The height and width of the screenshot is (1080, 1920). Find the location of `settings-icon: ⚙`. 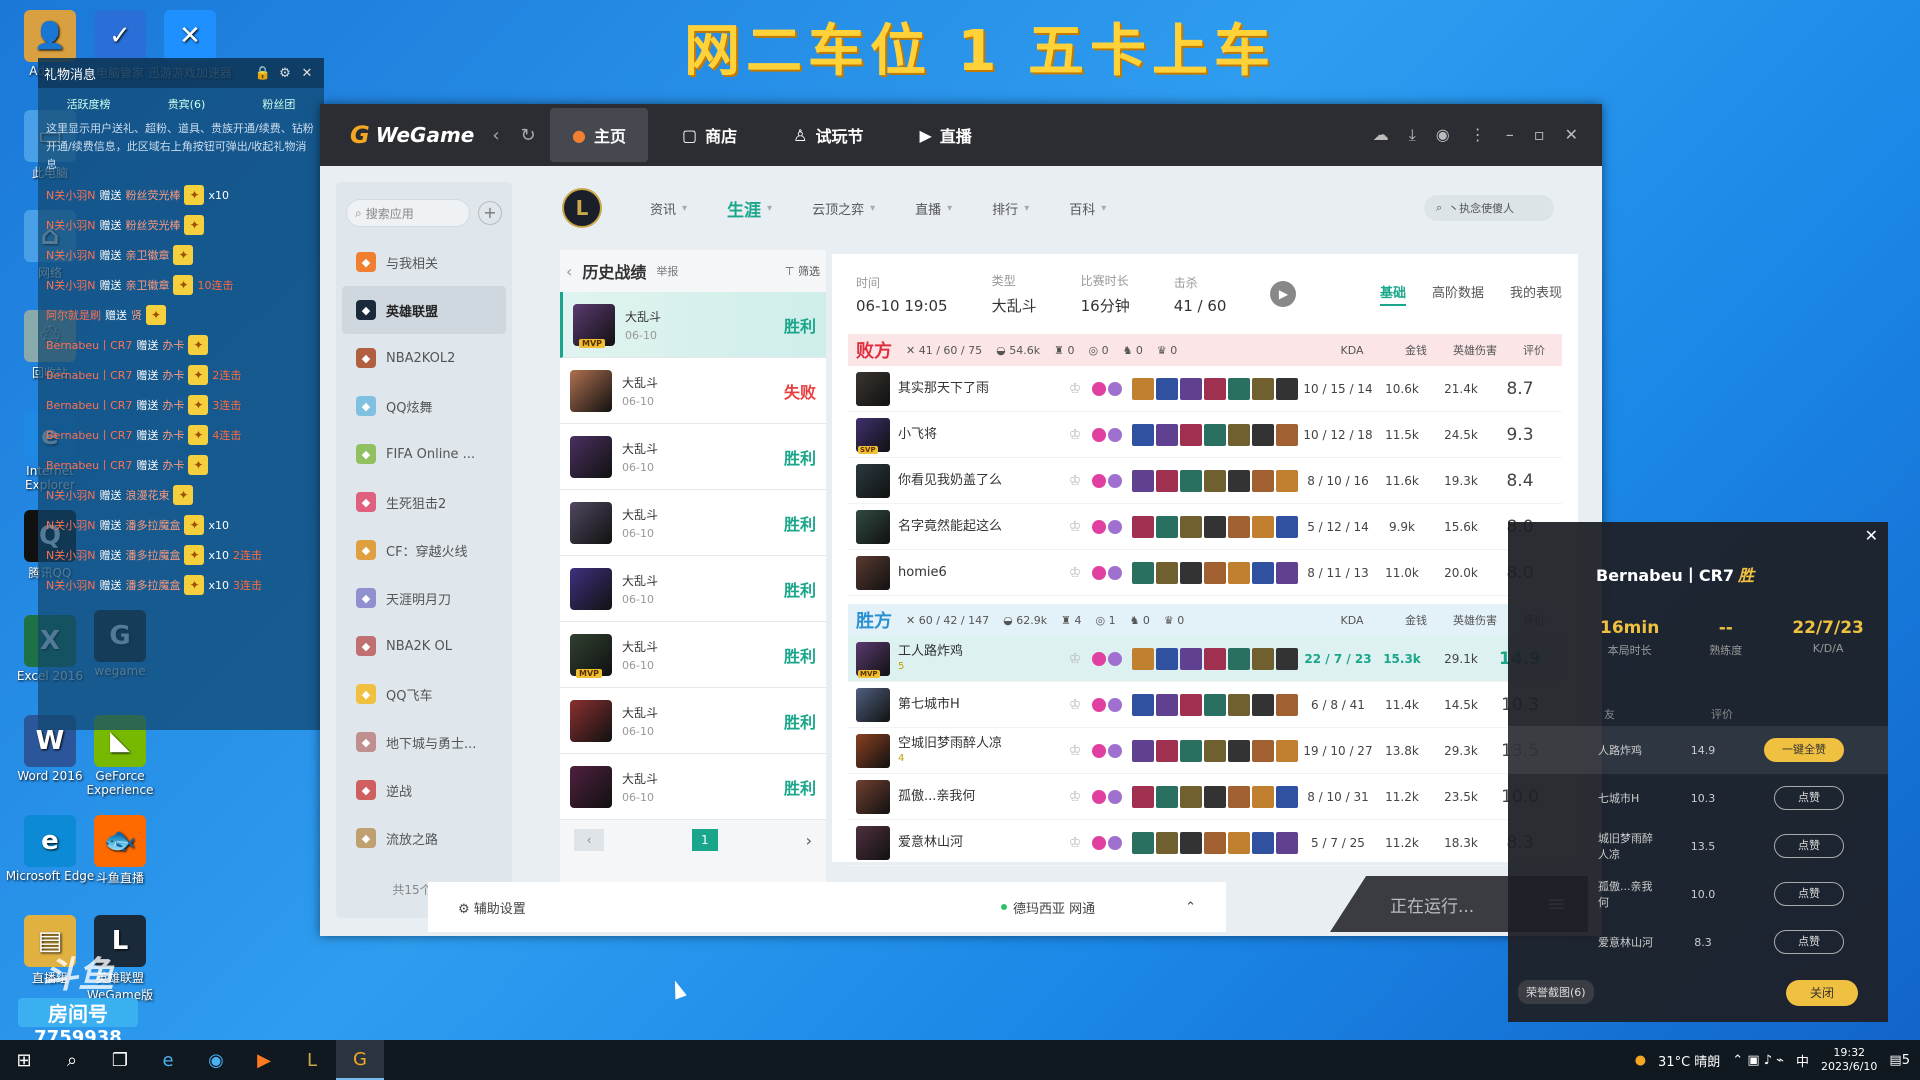

settings-icon: ⚙ is located at coordinates (285, 73).